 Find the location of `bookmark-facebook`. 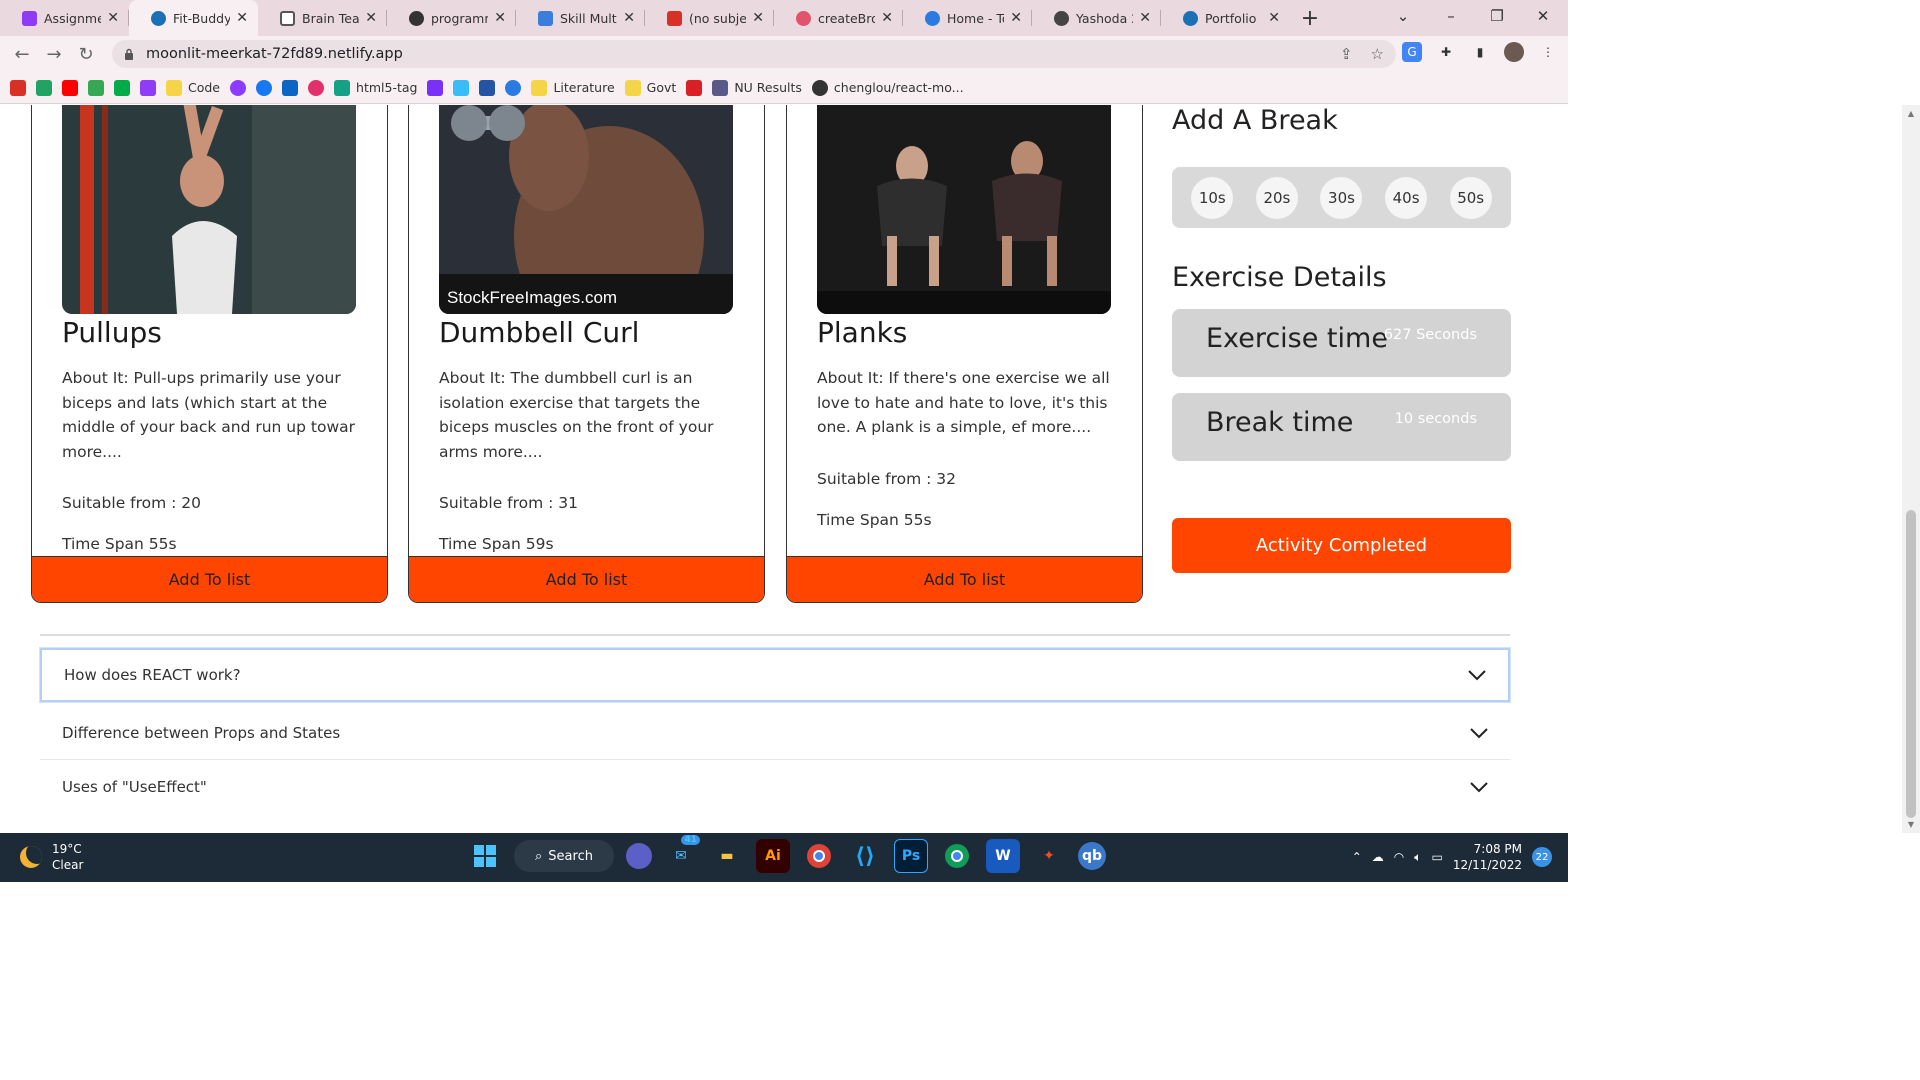

bookmark-facebook is located at coordinates (264, 88).